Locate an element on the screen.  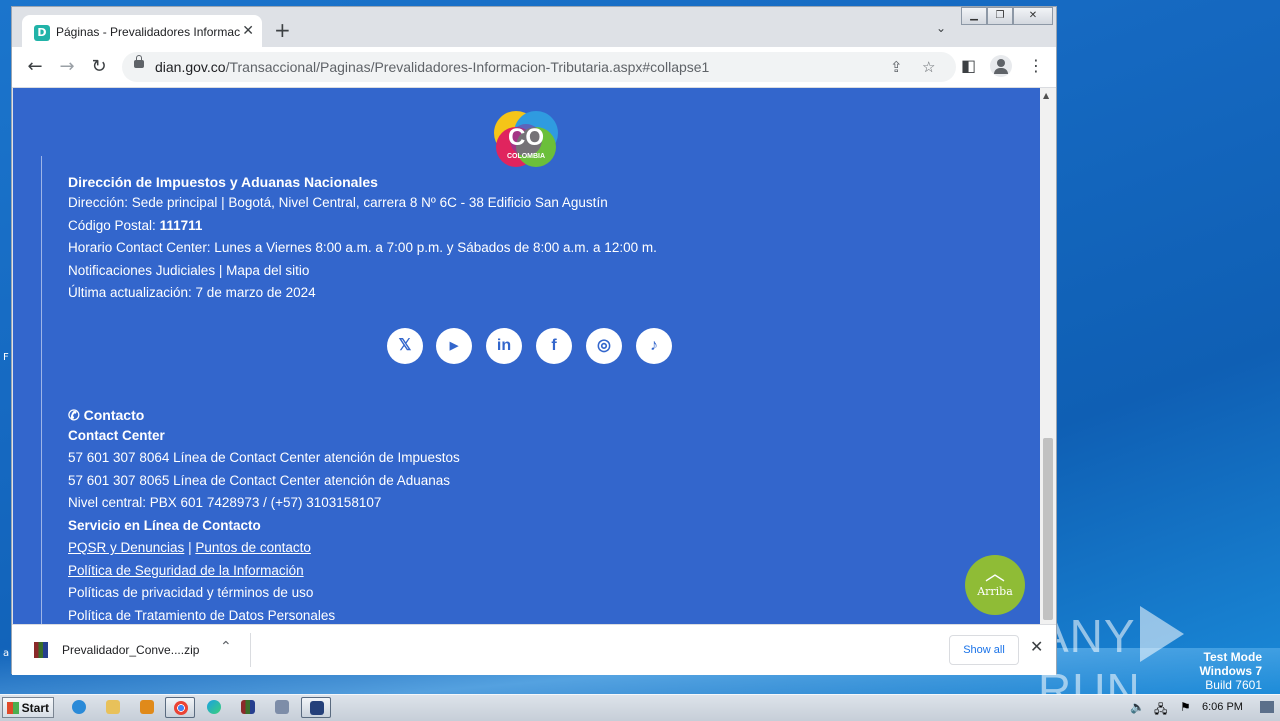
system-tray: 🔈 🖧 ⚑ is located at coordinates (1200, 708).